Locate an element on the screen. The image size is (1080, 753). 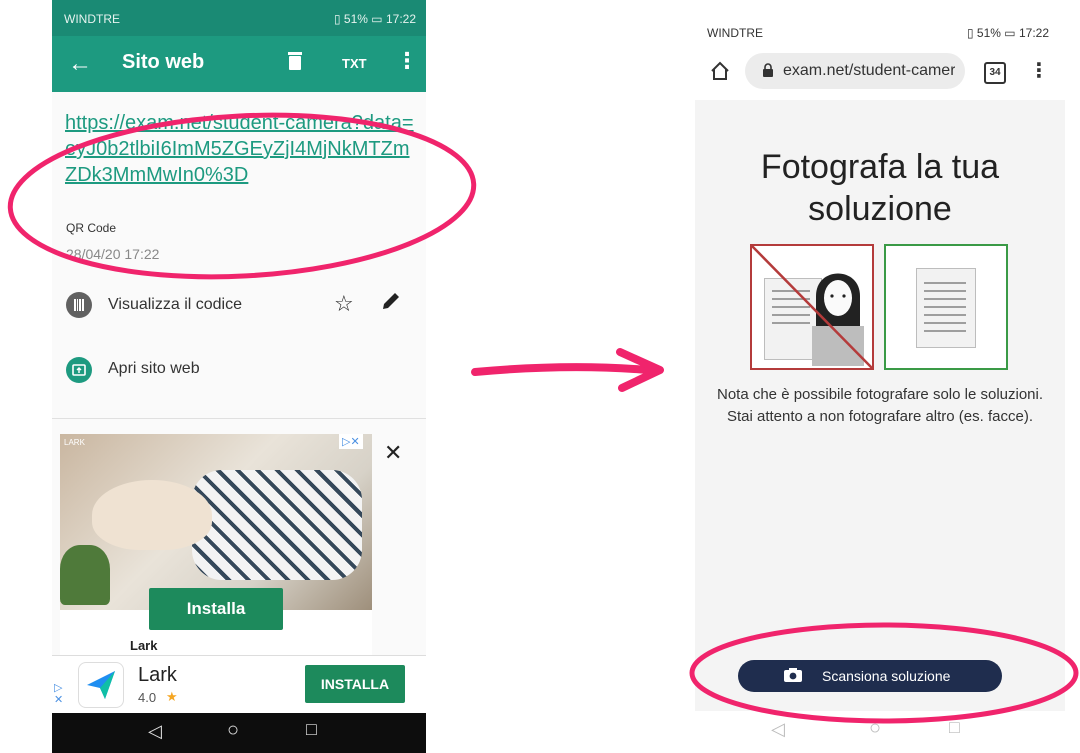
highlight-circle-url is located at coordinates (242, 196).